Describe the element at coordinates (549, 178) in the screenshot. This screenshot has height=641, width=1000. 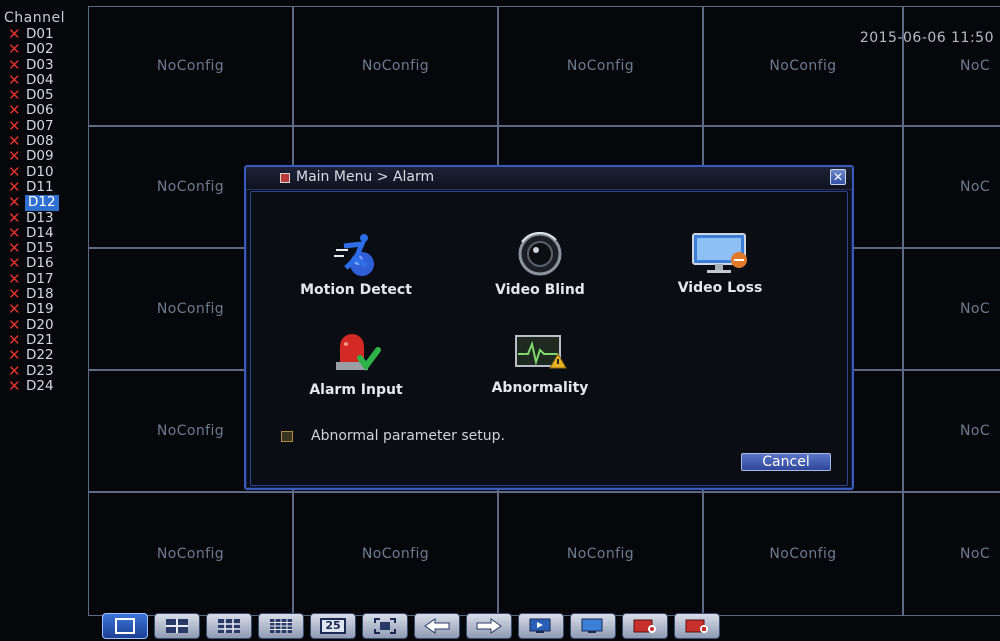
I see `dialog-titlebar: Main Menu > Alarm ✕` at that location.